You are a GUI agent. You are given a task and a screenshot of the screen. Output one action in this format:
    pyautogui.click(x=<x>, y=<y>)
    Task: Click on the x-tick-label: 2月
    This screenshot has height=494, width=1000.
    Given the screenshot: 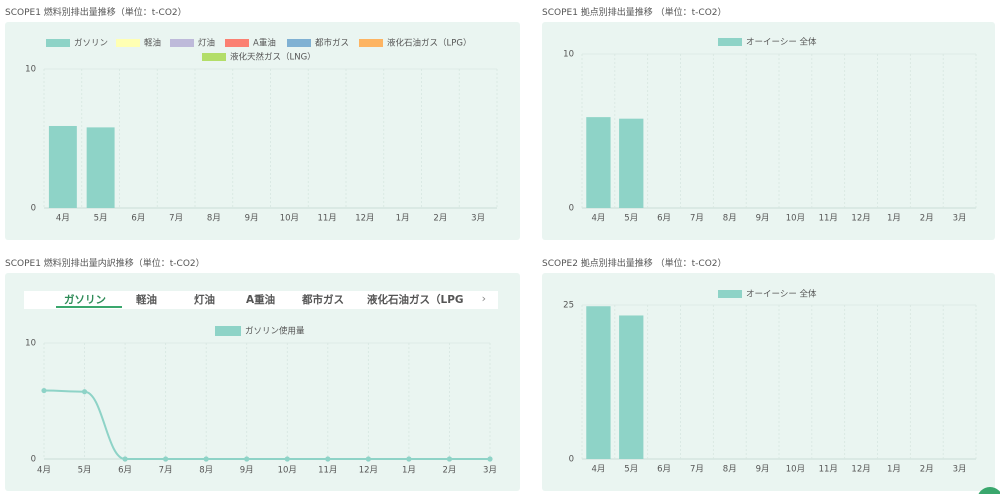 What is the action you would take?
    pyautogui.click(x=927, y=470)
    